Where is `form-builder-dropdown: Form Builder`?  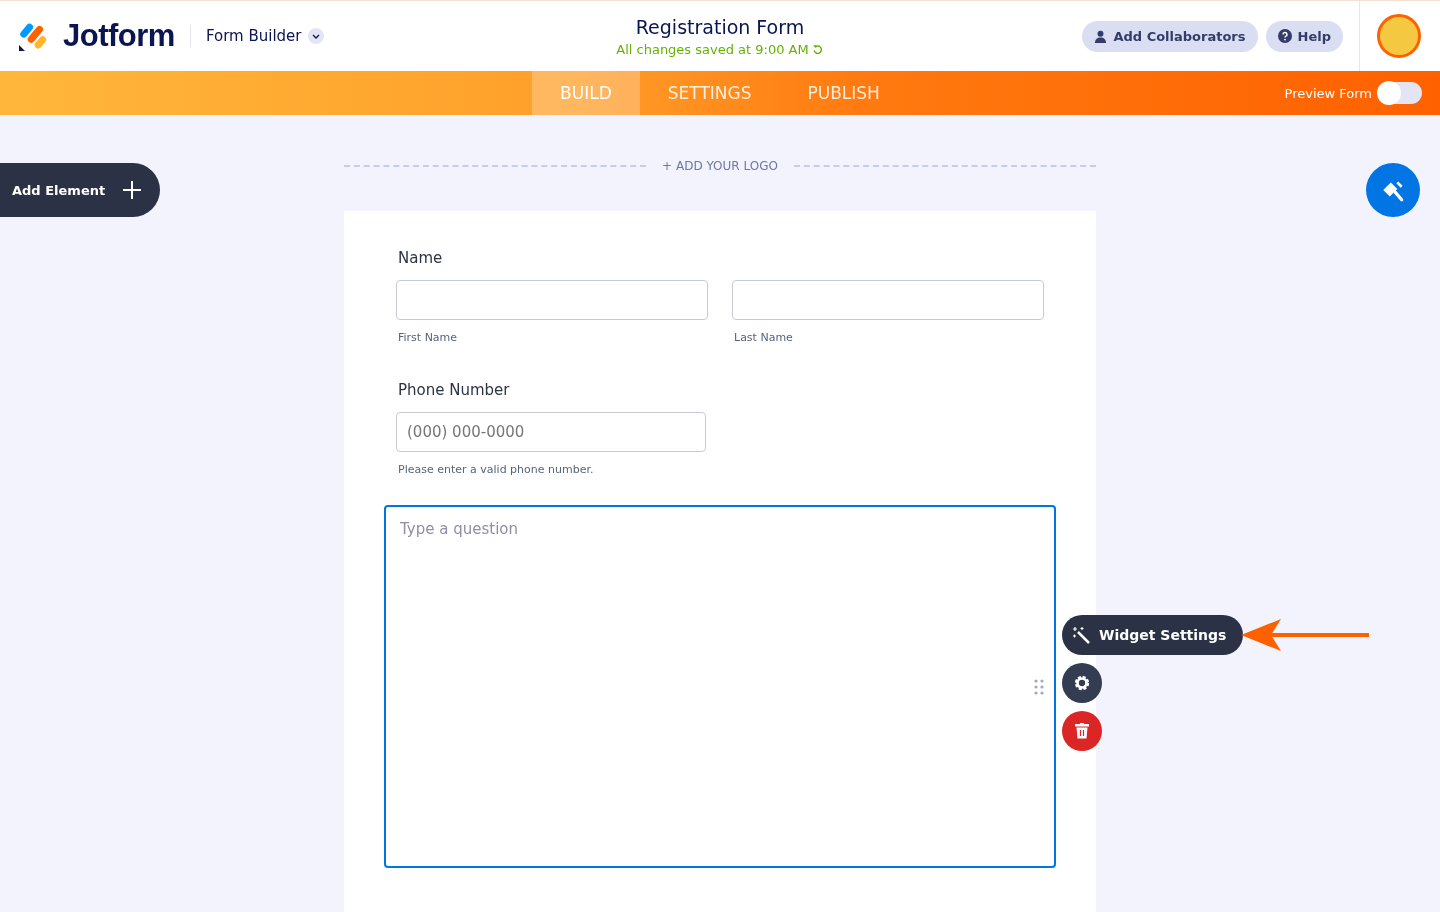
form-builder-dropdown: Form Builder is located at coordinates (264, 36).